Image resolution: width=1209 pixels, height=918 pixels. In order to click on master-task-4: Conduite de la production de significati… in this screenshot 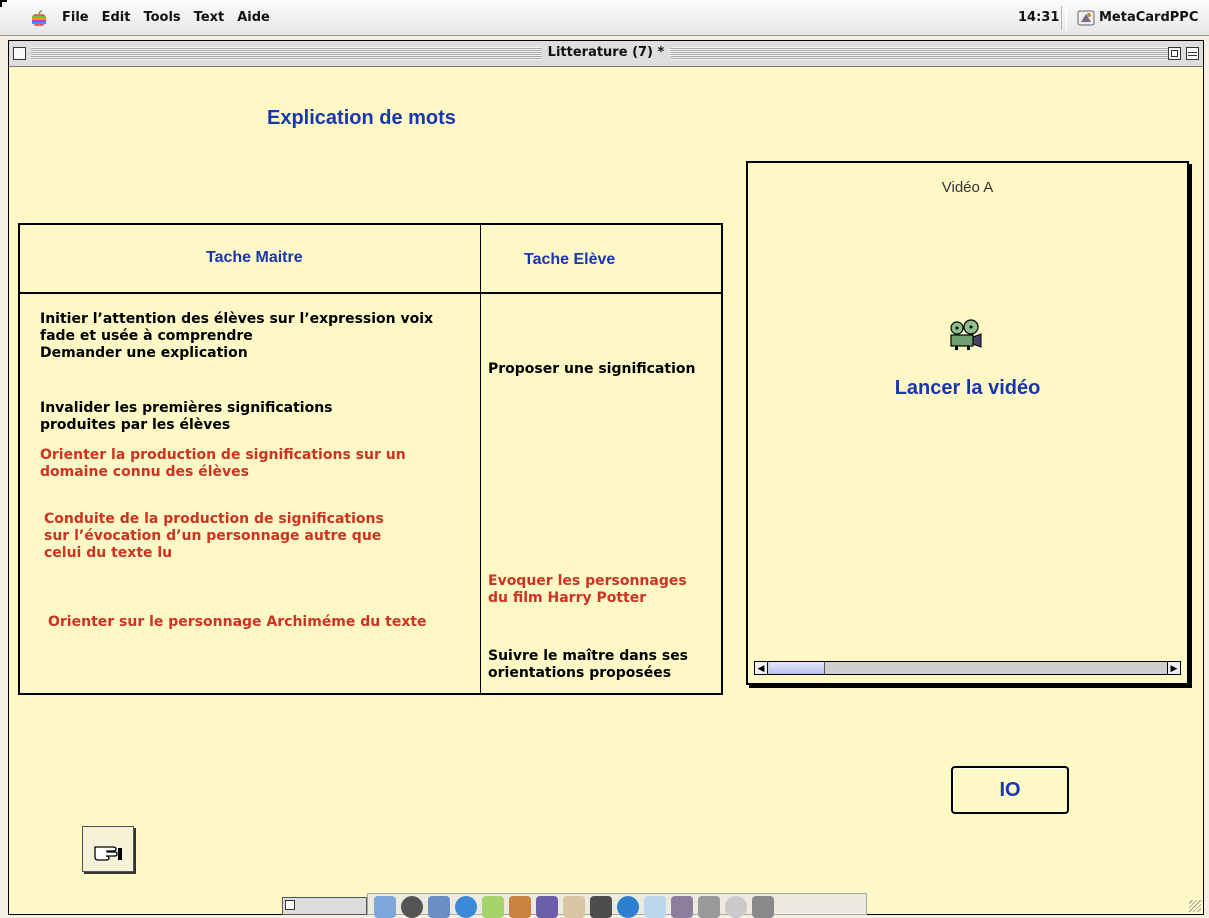, I will do `click(214, 536)`.